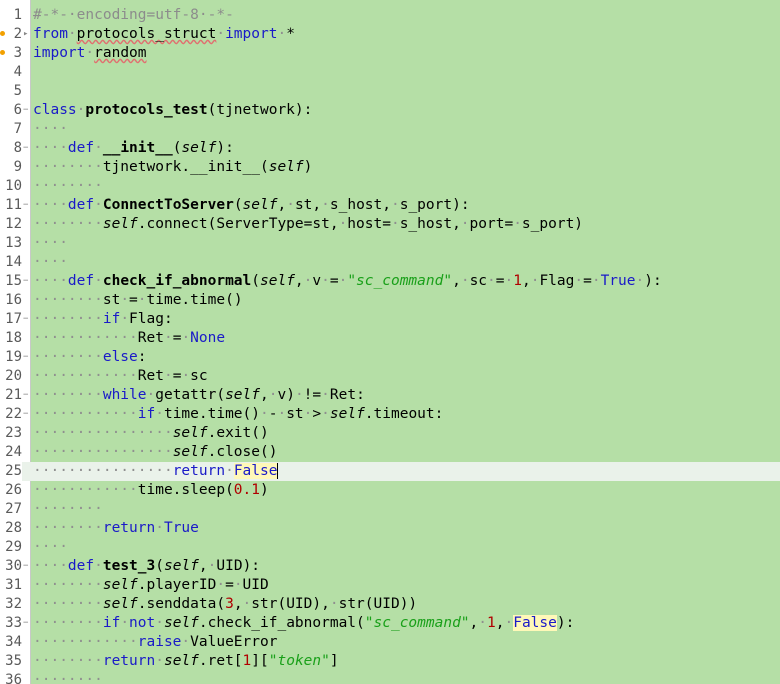 Image resolution: width=780 pixels, height=684 pixels. What do you see at coordinates (390, 528) in the screenshot?
I see `code-line: 28 ········return·True` at bounding box center [390, 528].